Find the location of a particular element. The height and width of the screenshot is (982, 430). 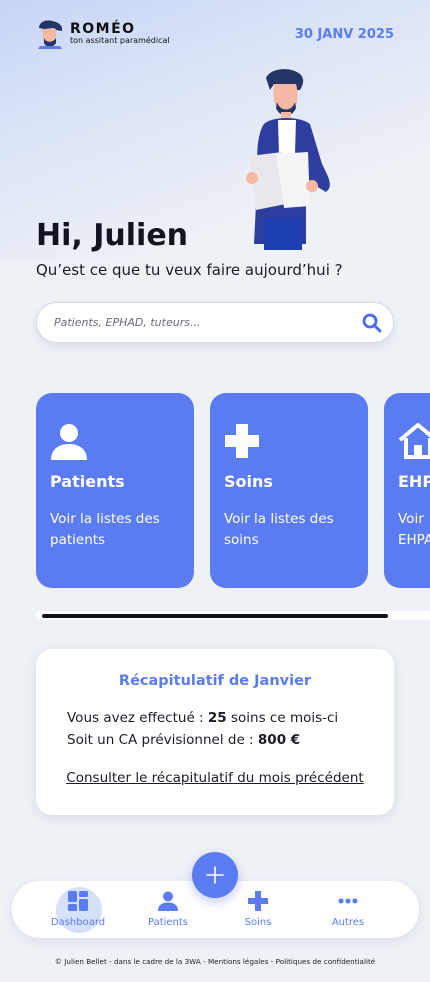

carousel-scrollbar-thumb is located at coordinates (215, 616).